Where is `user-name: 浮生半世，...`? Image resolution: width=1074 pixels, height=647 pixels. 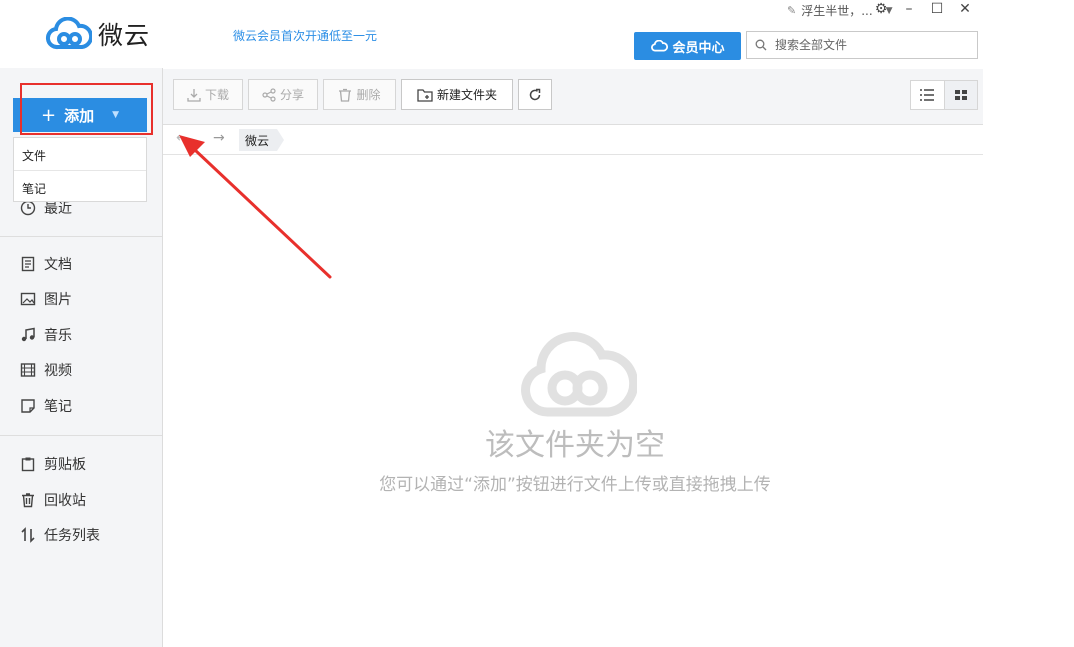
user-name: 浮生半世，... is located at coordinates (837, 11).